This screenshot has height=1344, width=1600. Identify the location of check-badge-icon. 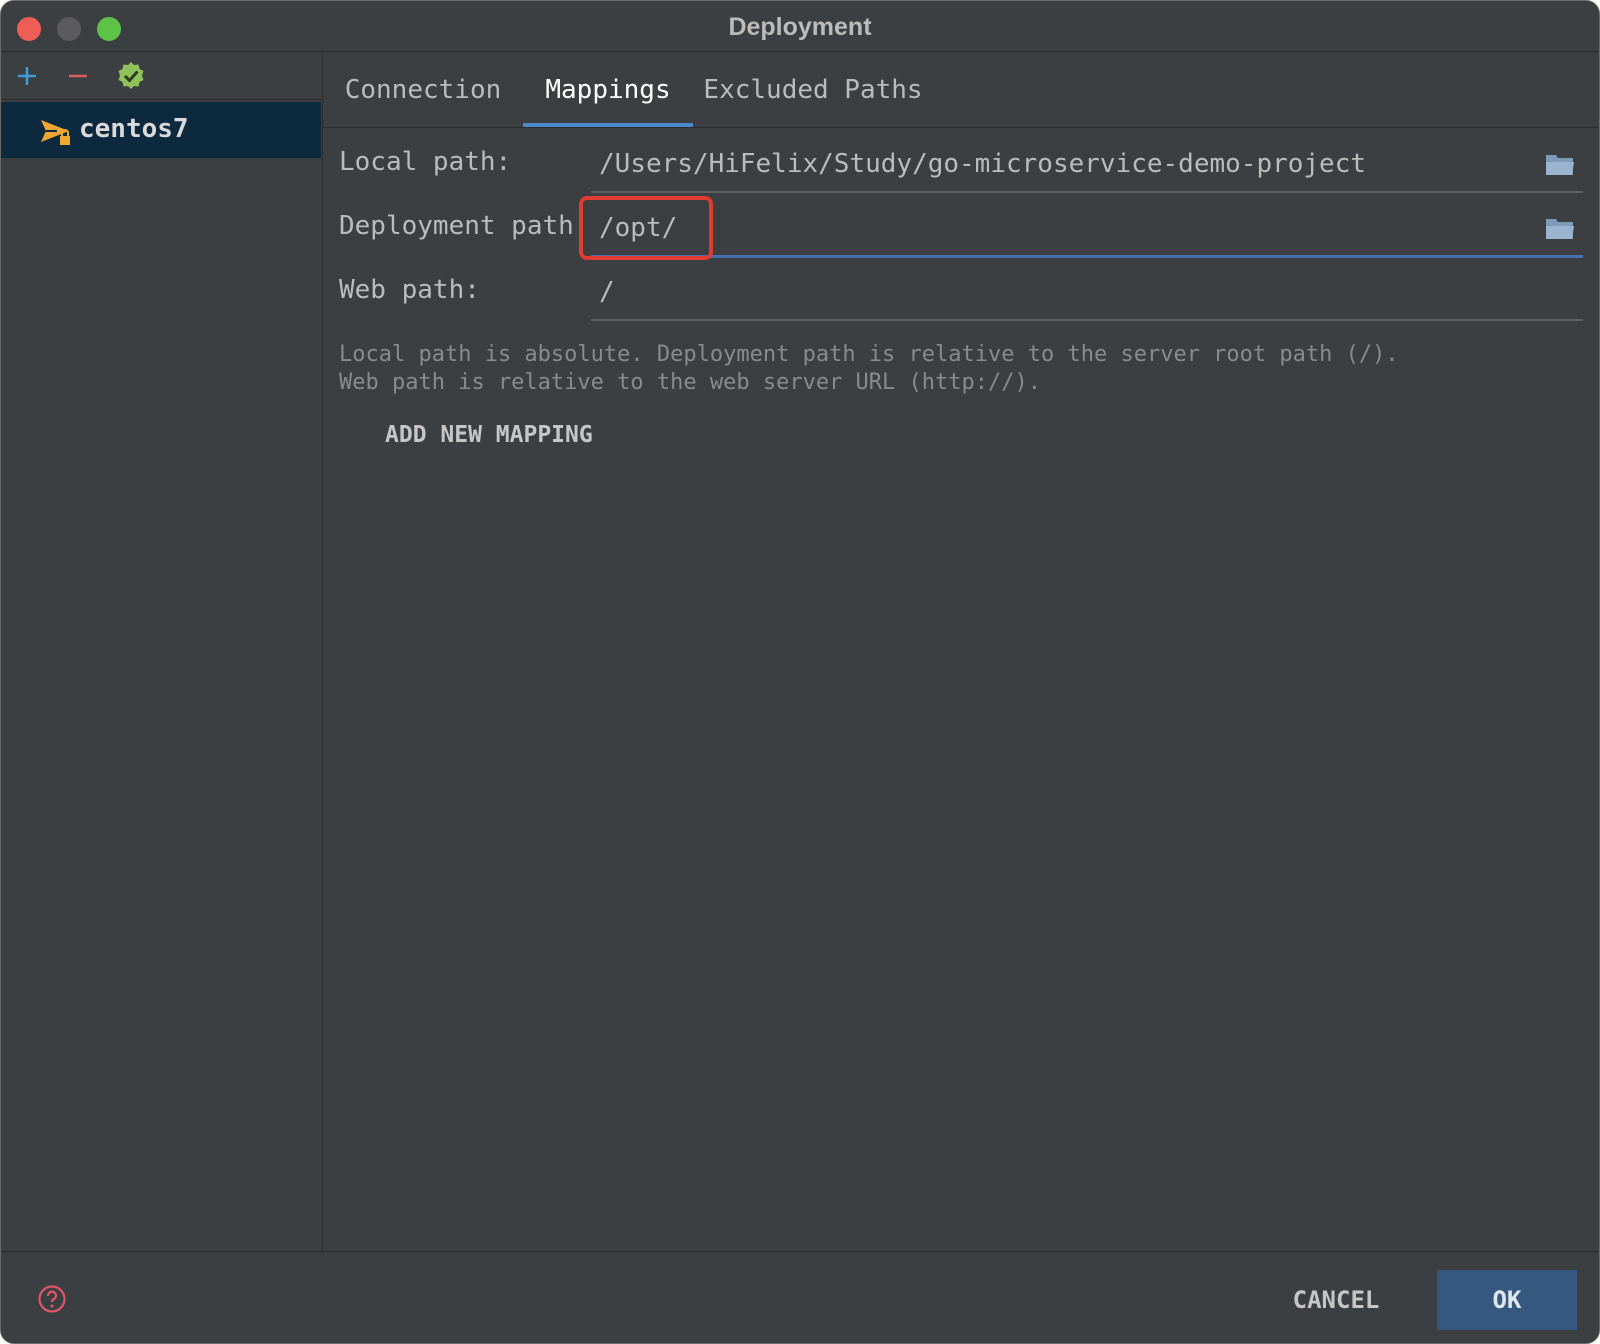
(131, 75).